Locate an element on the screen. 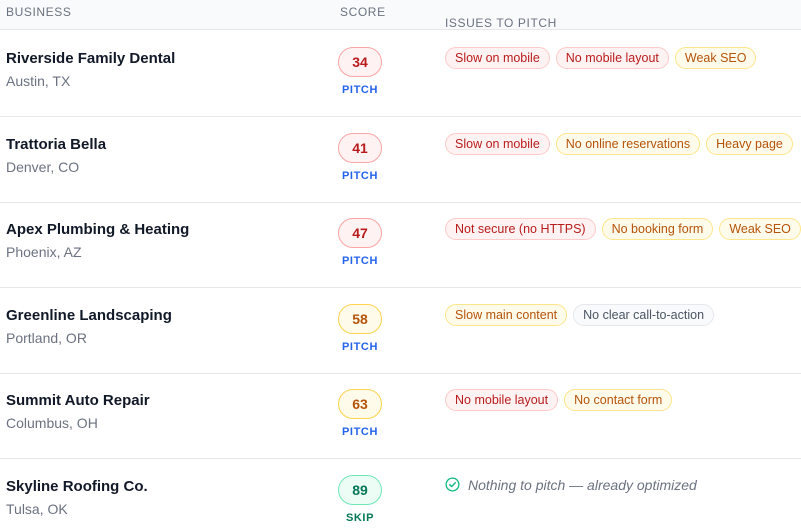  no-issues-text: Nothing to pitch — already optimized is located at coordinates (582, 484).